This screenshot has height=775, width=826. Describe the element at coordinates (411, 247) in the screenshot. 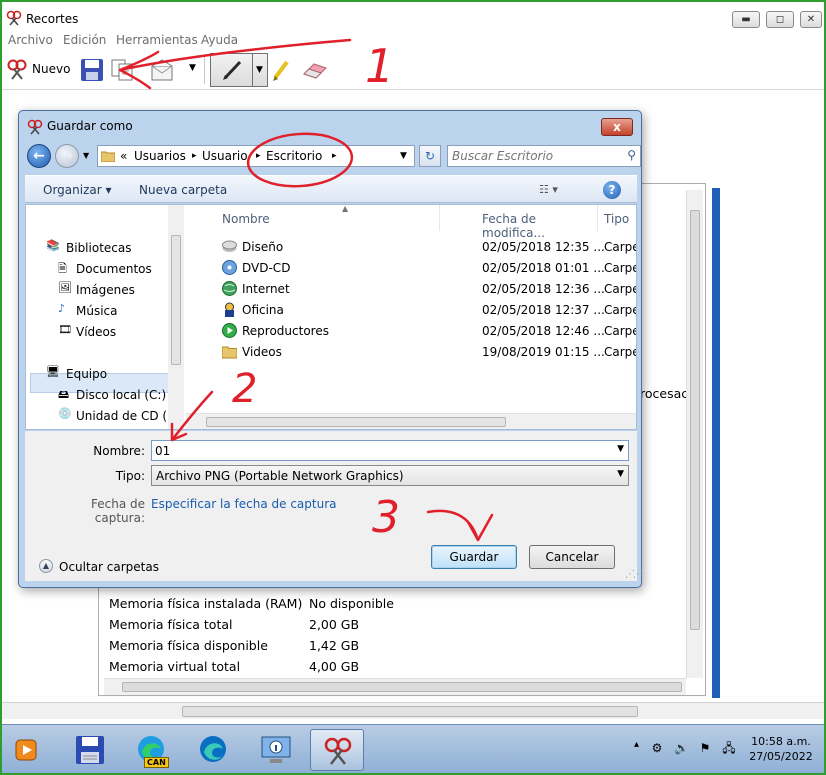

I see `file-row: Diseño 02/05/2018 12:35 ... Carpeta d` at that location.